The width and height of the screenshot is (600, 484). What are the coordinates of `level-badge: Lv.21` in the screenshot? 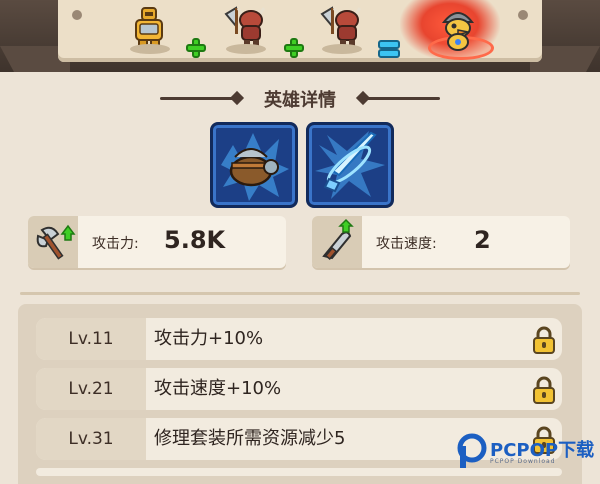 It's located at (91, 389).